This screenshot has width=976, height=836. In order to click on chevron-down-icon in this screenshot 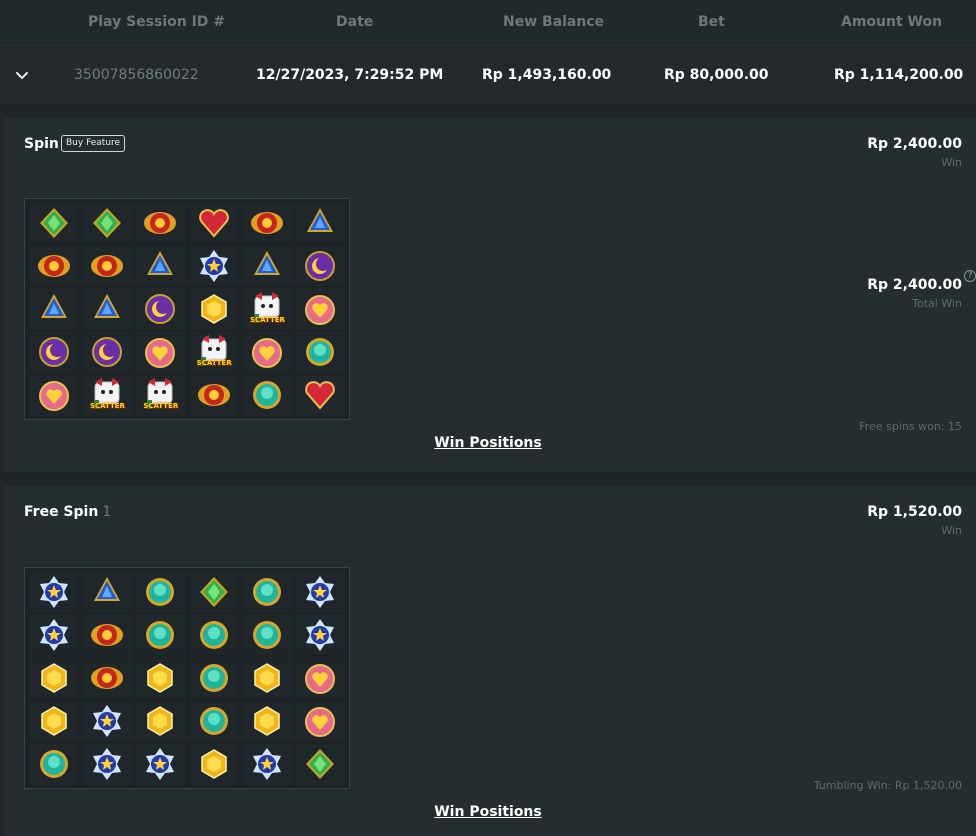, I will do `click(22, 75)`.